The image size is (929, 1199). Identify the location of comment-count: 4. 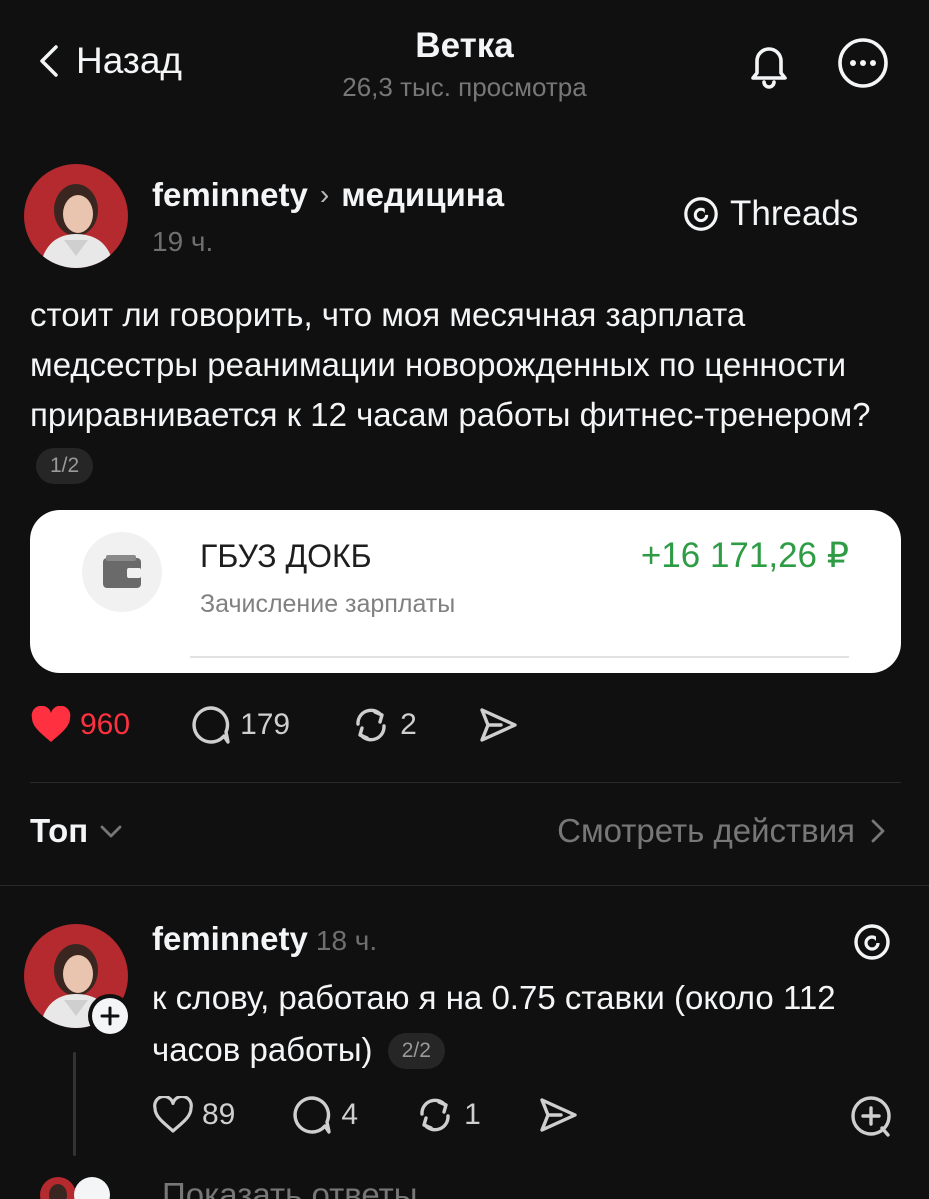
(350, 1114).